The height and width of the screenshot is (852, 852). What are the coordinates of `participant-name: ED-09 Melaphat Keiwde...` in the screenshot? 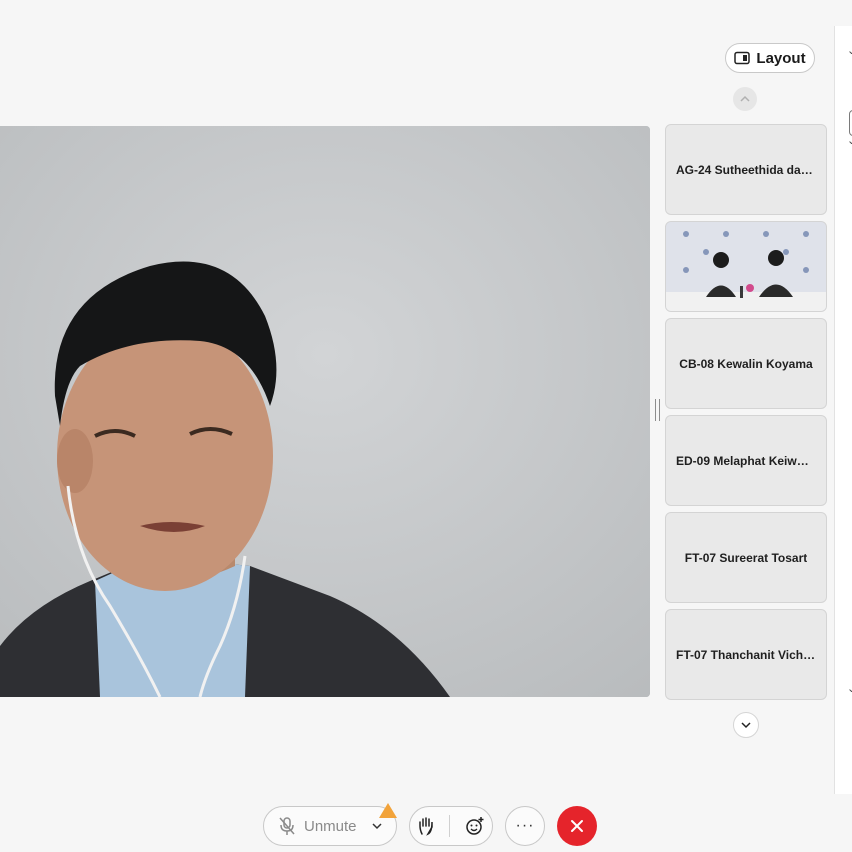 It's located at (746, 460).